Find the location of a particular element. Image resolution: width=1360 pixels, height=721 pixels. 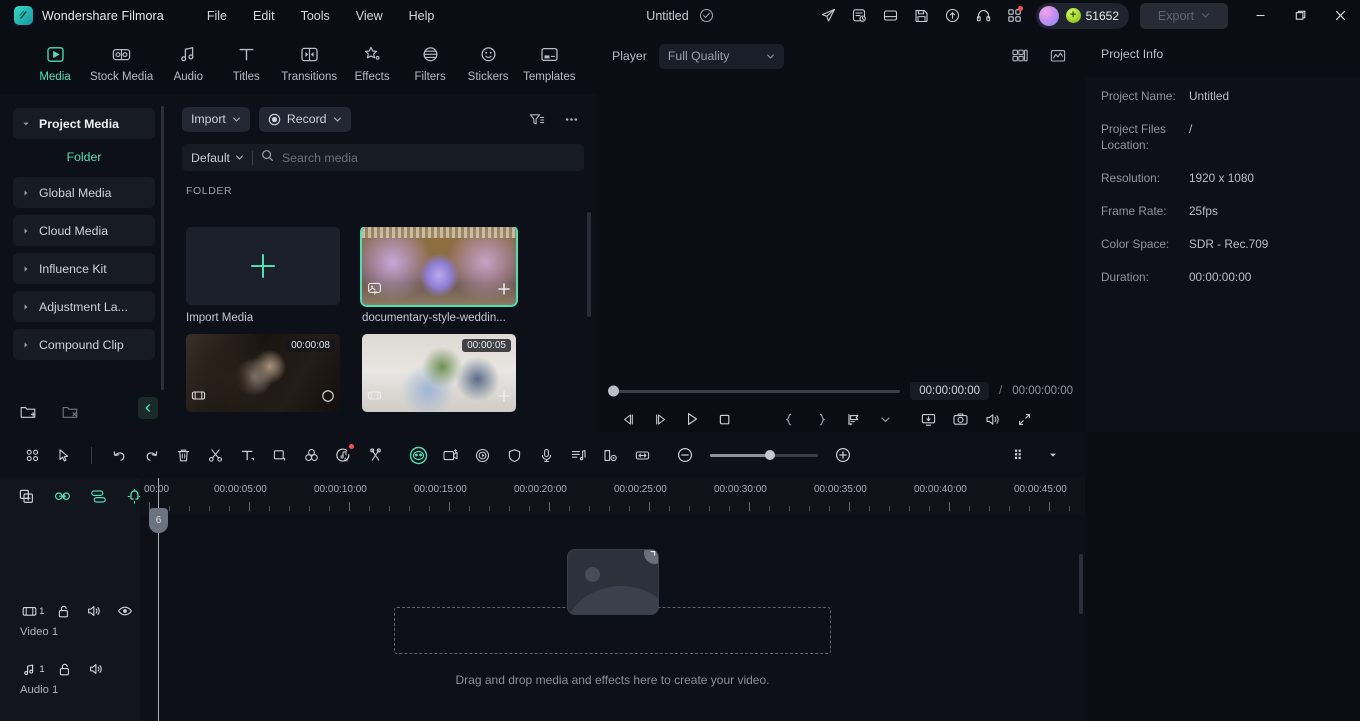

redo-icon is located at coordinates (151, 455).